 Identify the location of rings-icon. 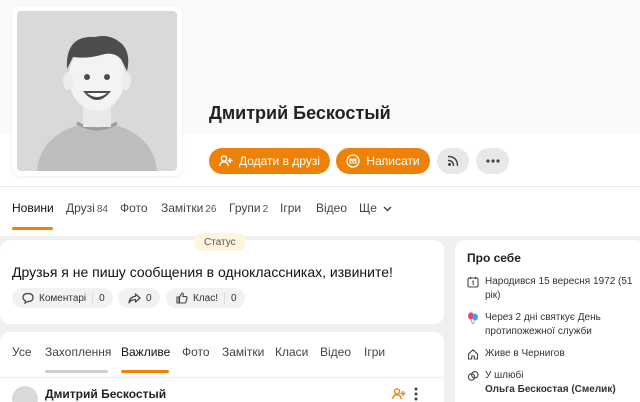
(473, 383).